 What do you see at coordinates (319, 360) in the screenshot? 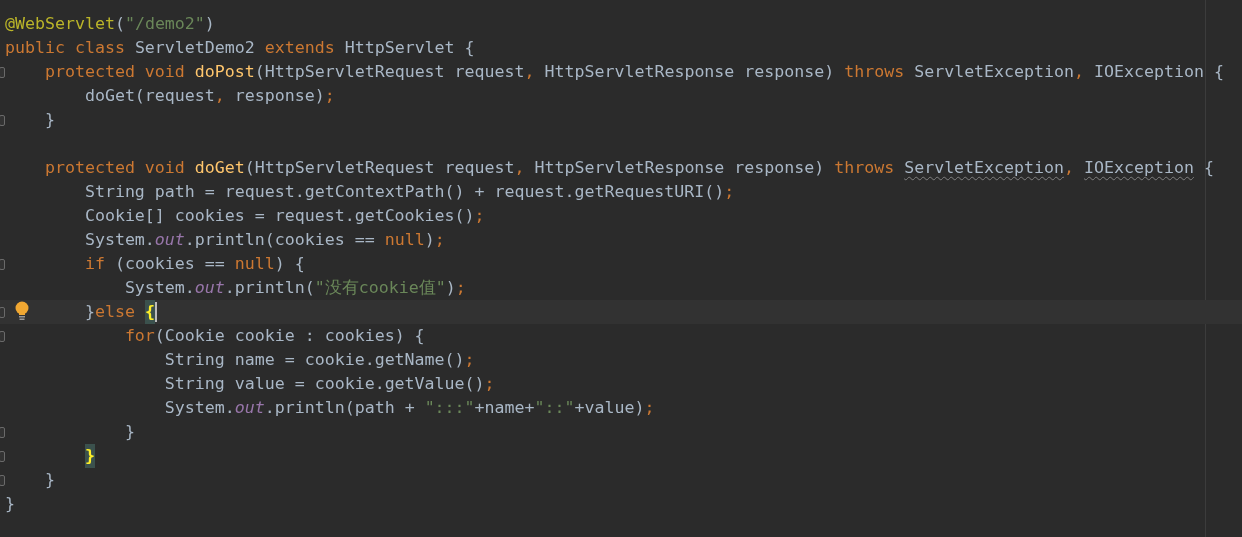
I see `code-line: String name = cookie.getName();` at bounding box center [319, 360].